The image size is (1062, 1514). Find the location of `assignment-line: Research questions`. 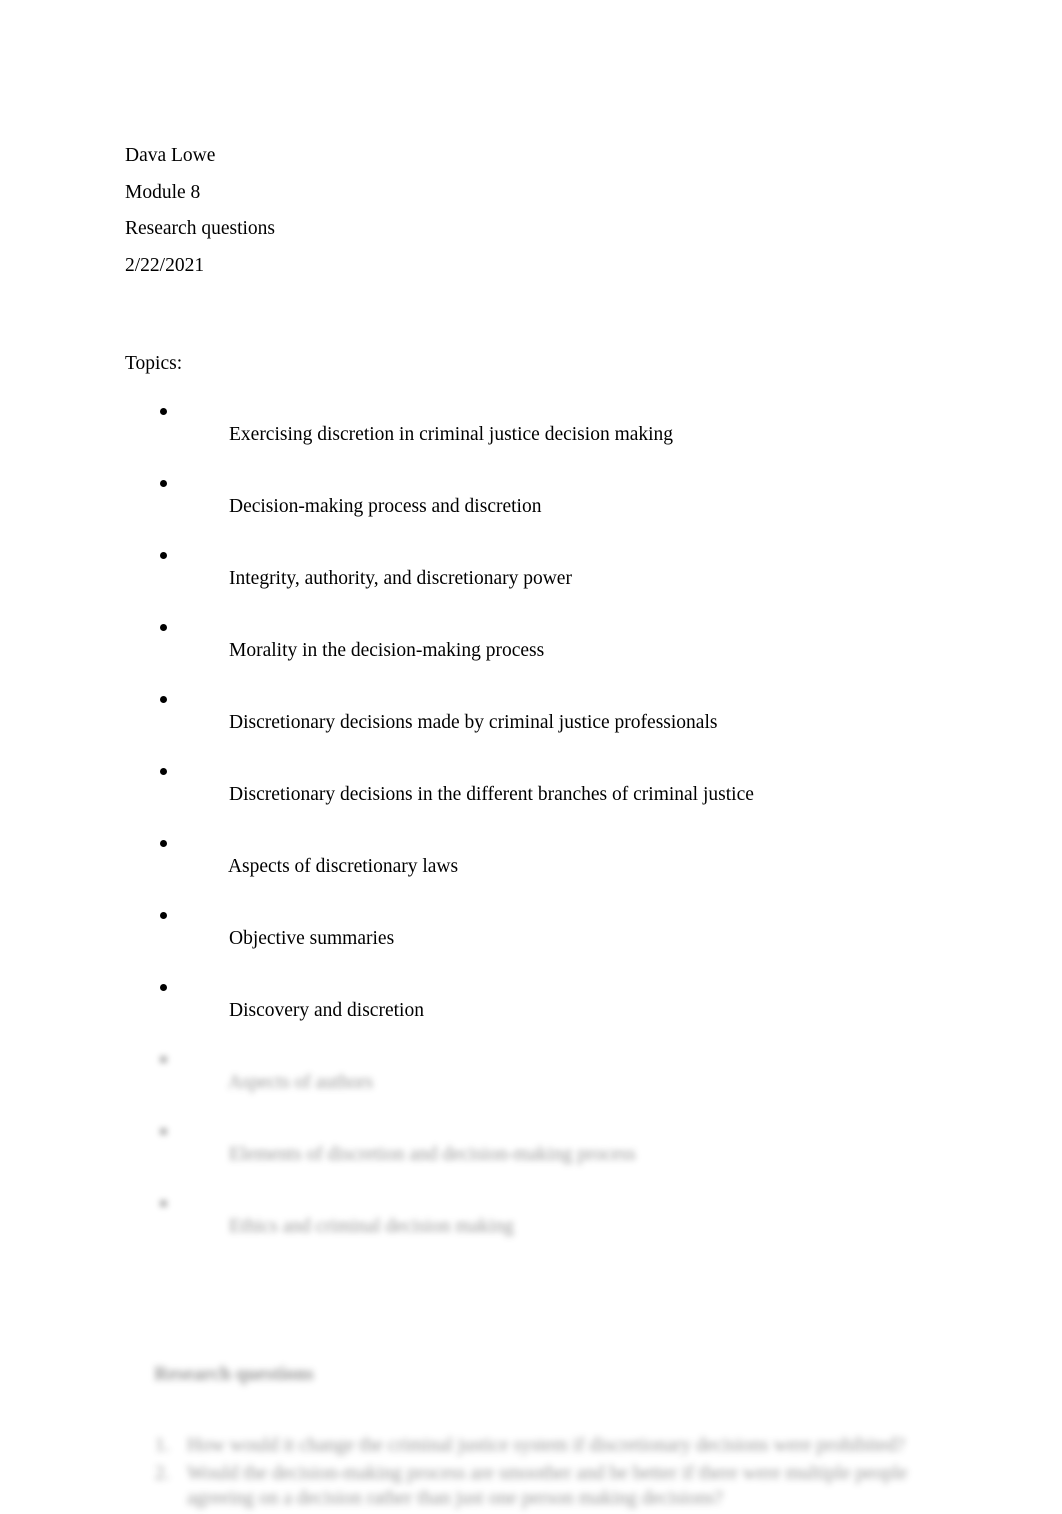

assignment-line: Research questions is located at coordinates (200, 228).